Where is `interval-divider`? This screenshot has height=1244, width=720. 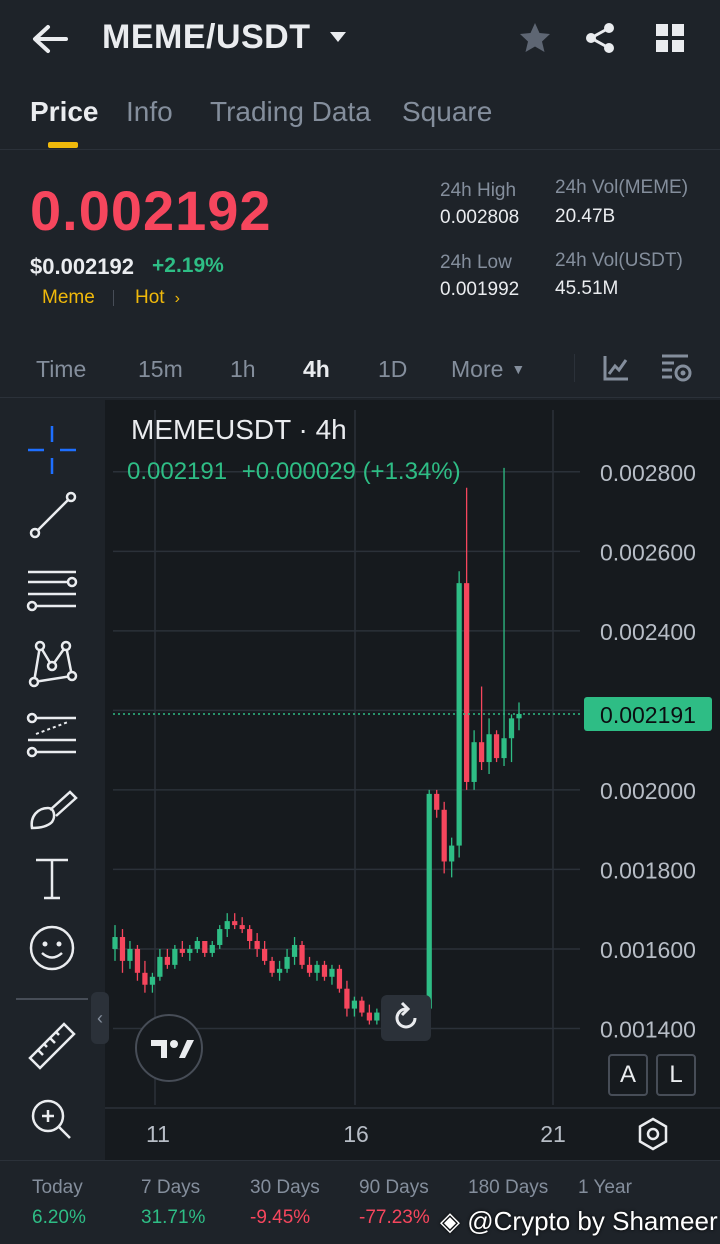 interval-divider is located at coordinates (574, 368).